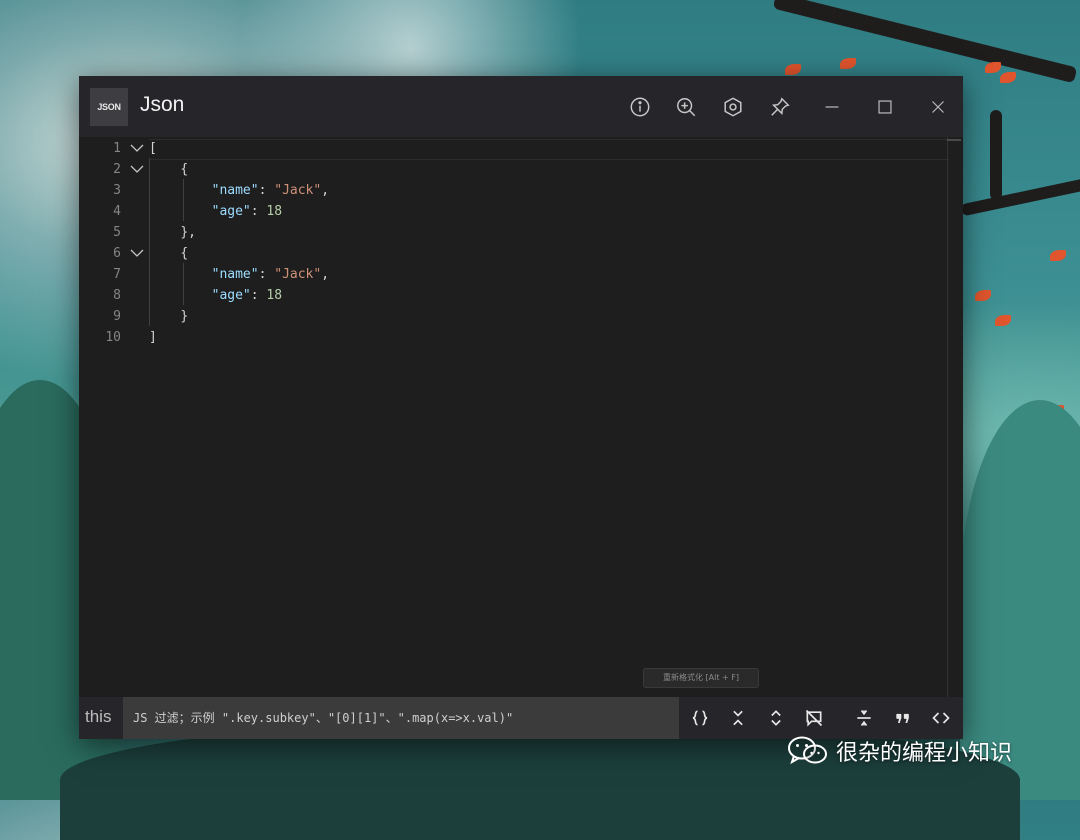 The width and height of the screenshot is (1080, 840). I want to click on filter-input, so click(401, 718).